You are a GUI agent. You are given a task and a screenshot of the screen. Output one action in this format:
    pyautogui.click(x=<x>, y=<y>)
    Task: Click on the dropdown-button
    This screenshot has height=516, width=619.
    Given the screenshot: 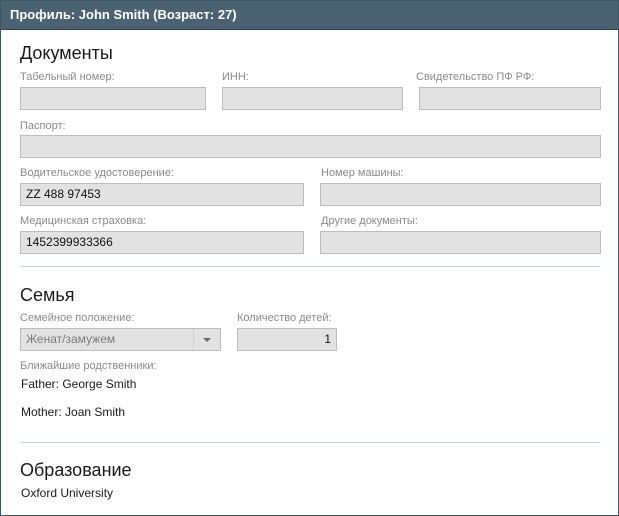 What is the action you would take?
    pyautogui.click(x=206, y=339)
    